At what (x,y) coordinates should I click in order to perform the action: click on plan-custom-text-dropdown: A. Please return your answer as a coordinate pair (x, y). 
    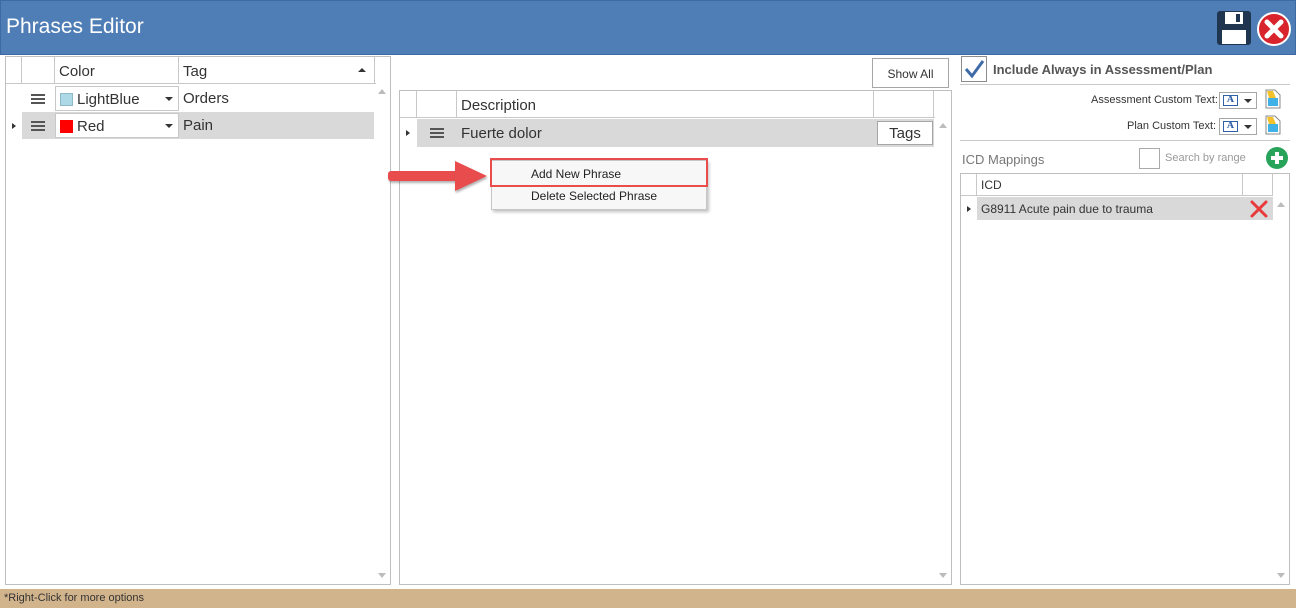
    Looking at the image, I should click on (1238, 126).